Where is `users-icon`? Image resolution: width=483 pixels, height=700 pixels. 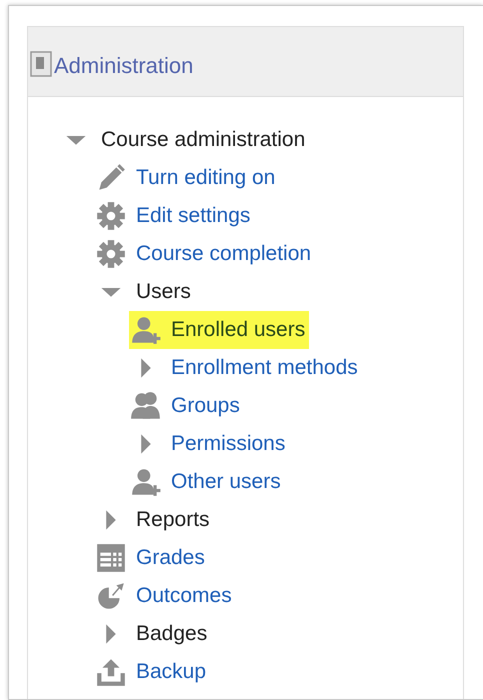
users-icon is located at coordinates (146, 406).